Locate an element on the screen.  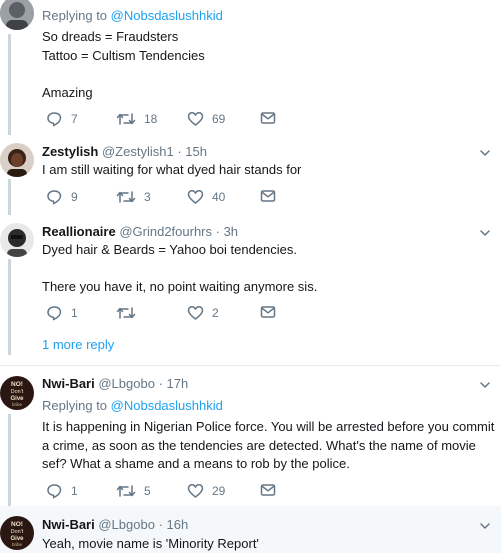
reply-count: 9 is located at coordinates (74, 197).